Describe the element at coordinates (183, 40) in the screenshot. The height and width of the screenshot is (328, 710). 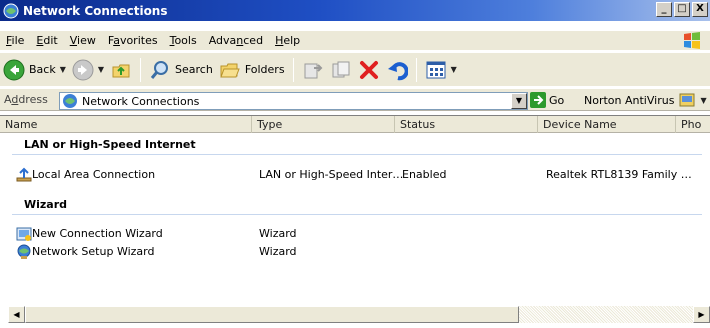
I see `menu-tools: Tools` at that location.